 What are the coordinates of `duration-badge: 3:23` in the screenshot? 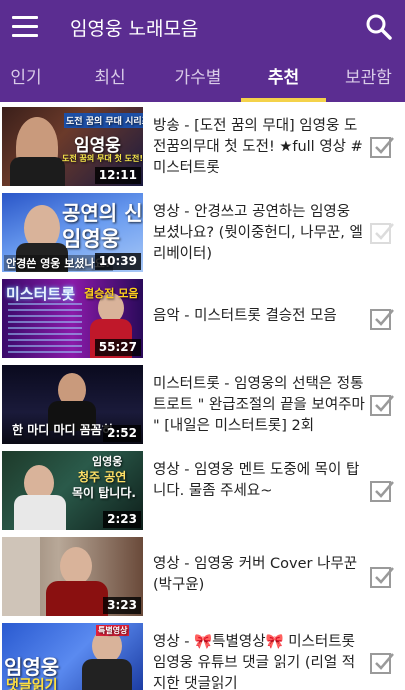 It's located at (122, 605).